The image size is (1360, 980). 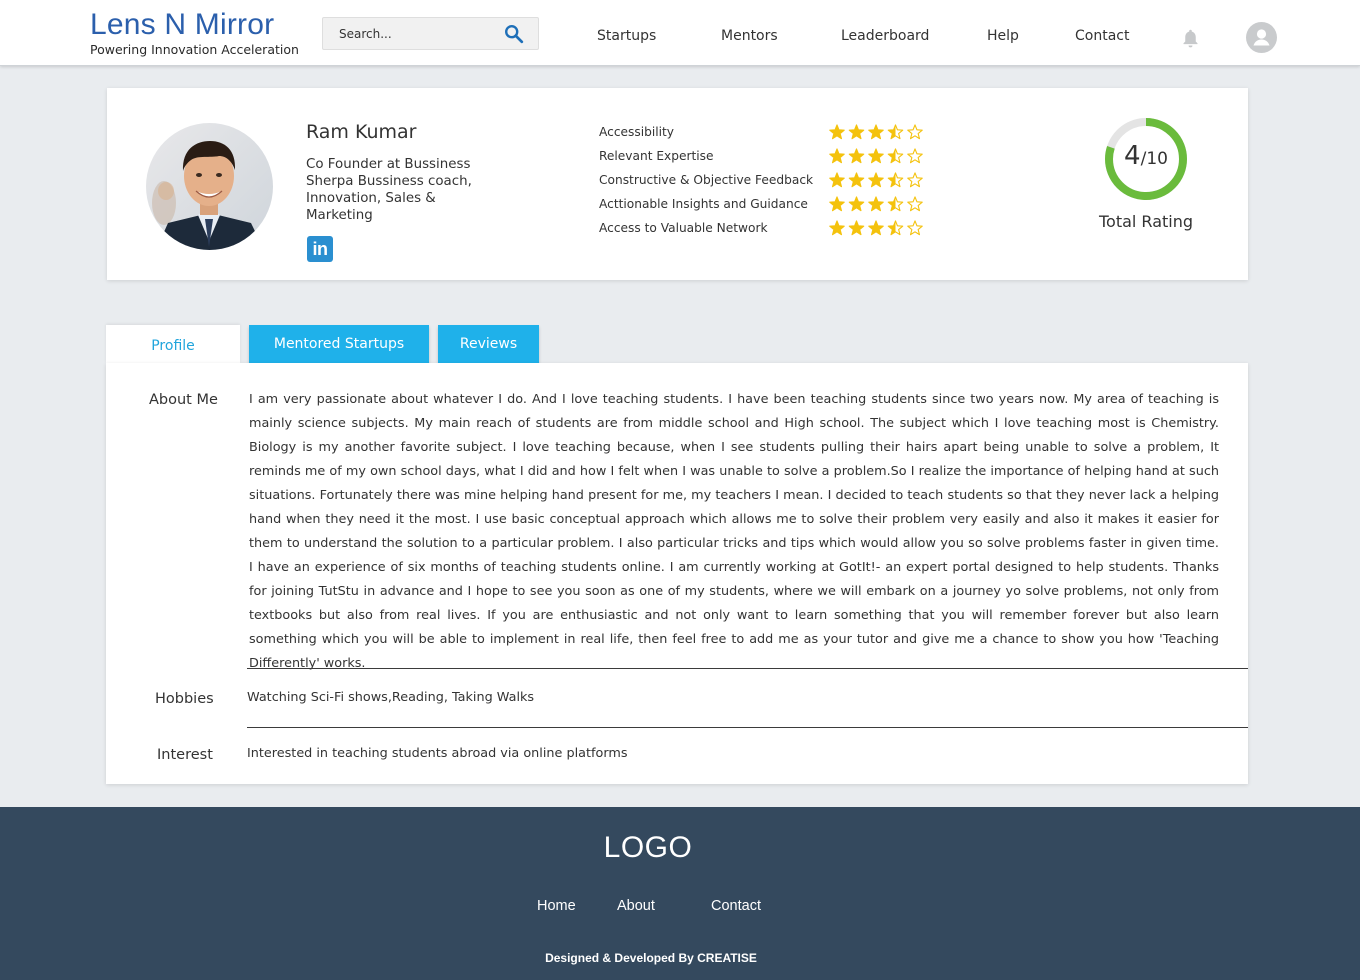 I want to click on footer-credit: Designed & Developed By CREATISE, so click(x=651, y=958).